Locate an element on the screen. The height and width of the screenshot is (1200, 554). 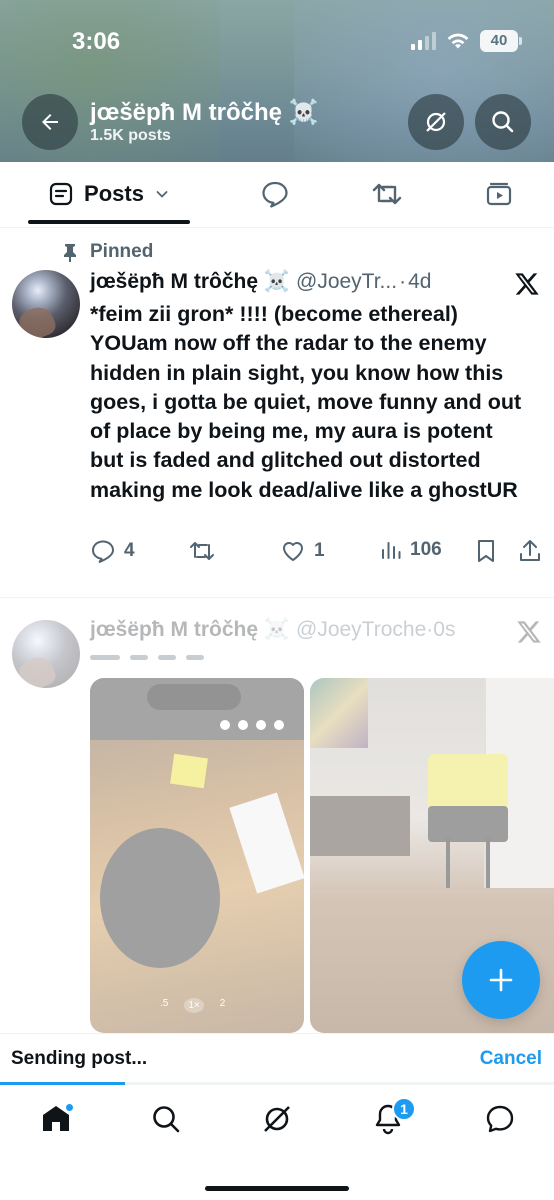
plus-icon is located at coordinates (501, 980).